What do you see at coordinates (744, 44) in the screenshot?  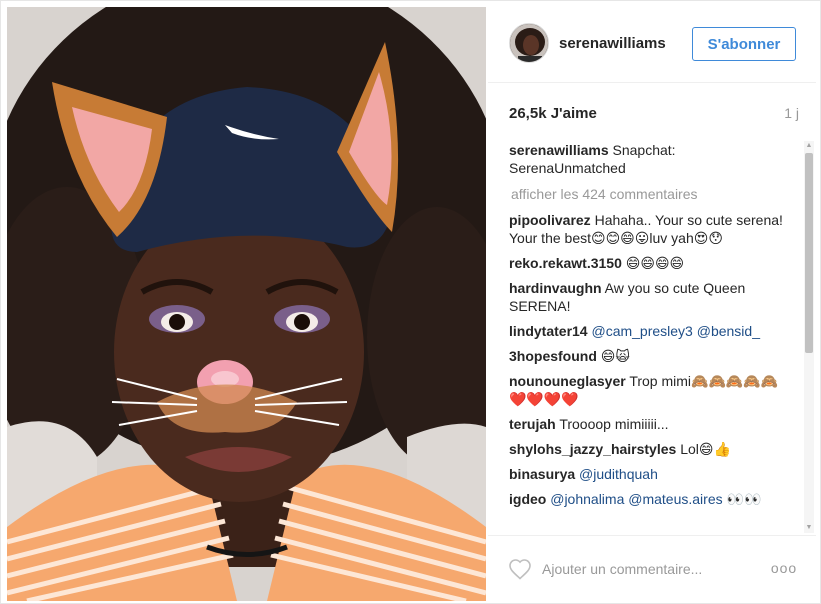 I see `follow-button: S'abonner` at bounding box center [744, 44].